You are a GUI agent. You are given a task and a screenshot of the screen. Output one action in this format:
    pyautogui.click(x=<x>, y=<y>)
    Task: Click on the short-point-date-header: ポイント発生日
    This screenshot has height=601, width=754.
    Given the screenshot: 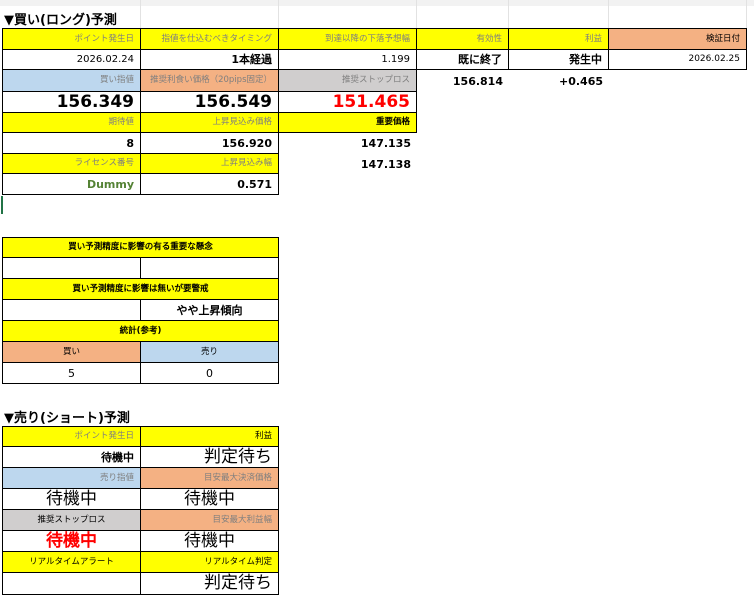 What is the action you would take?
    pyautogui.click(x=71, y=436)
    